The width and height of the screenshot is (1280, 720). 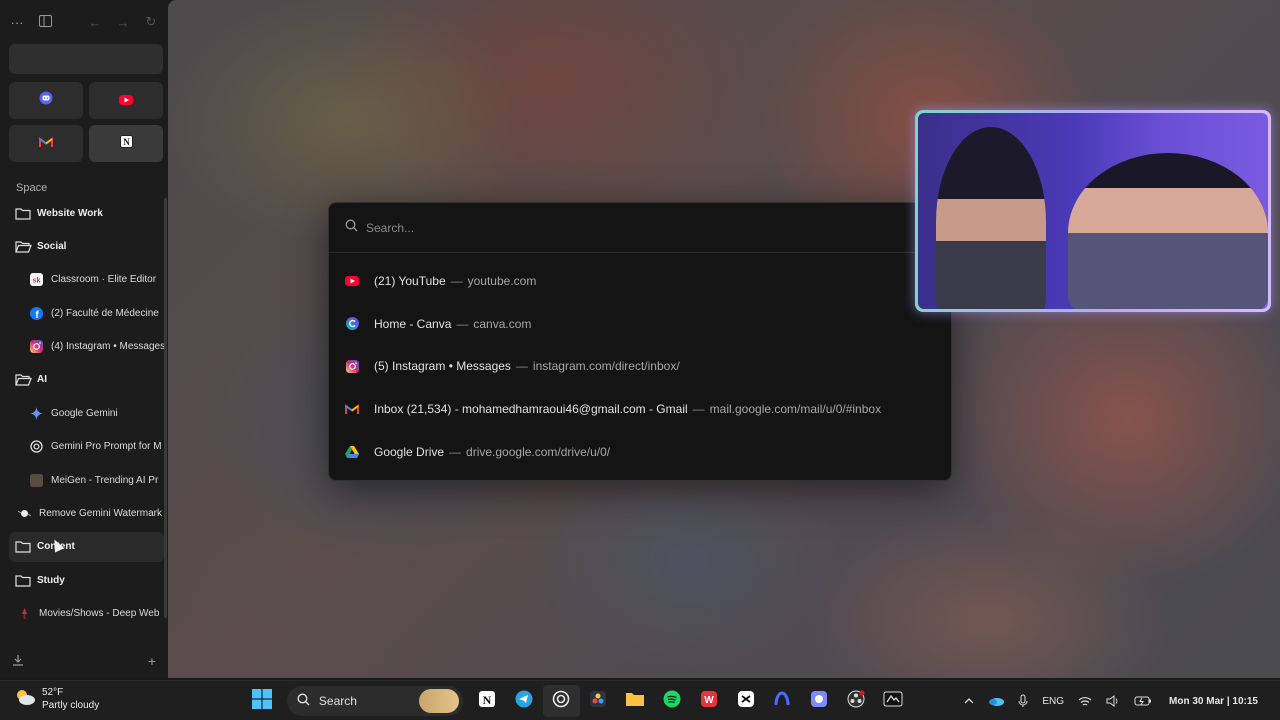 What do you see at coordinates (438, 701) in the screenshot?
I see `search-highlight-art` at bounding box center [438, 701].